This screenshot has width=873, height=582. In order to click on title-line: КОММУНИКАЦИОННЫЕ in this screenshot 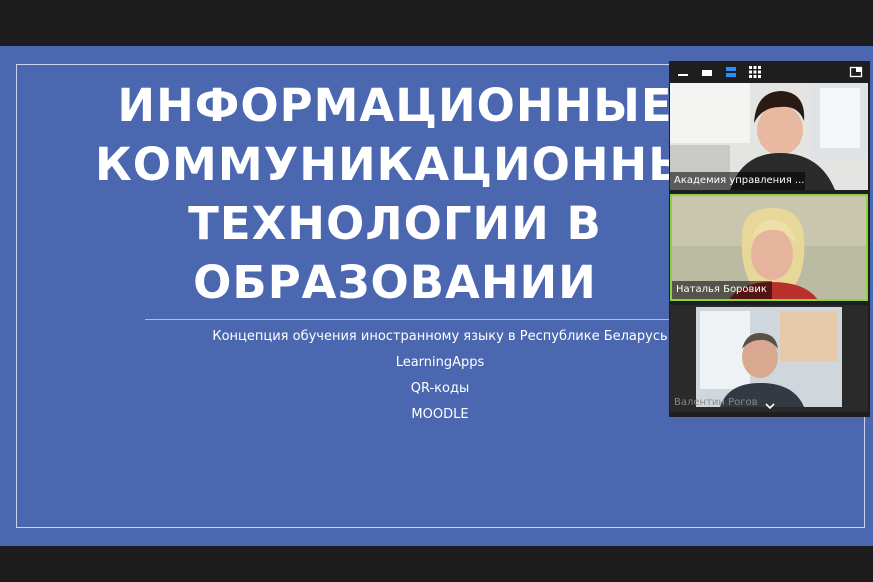, I will do `click(411, 164)`.